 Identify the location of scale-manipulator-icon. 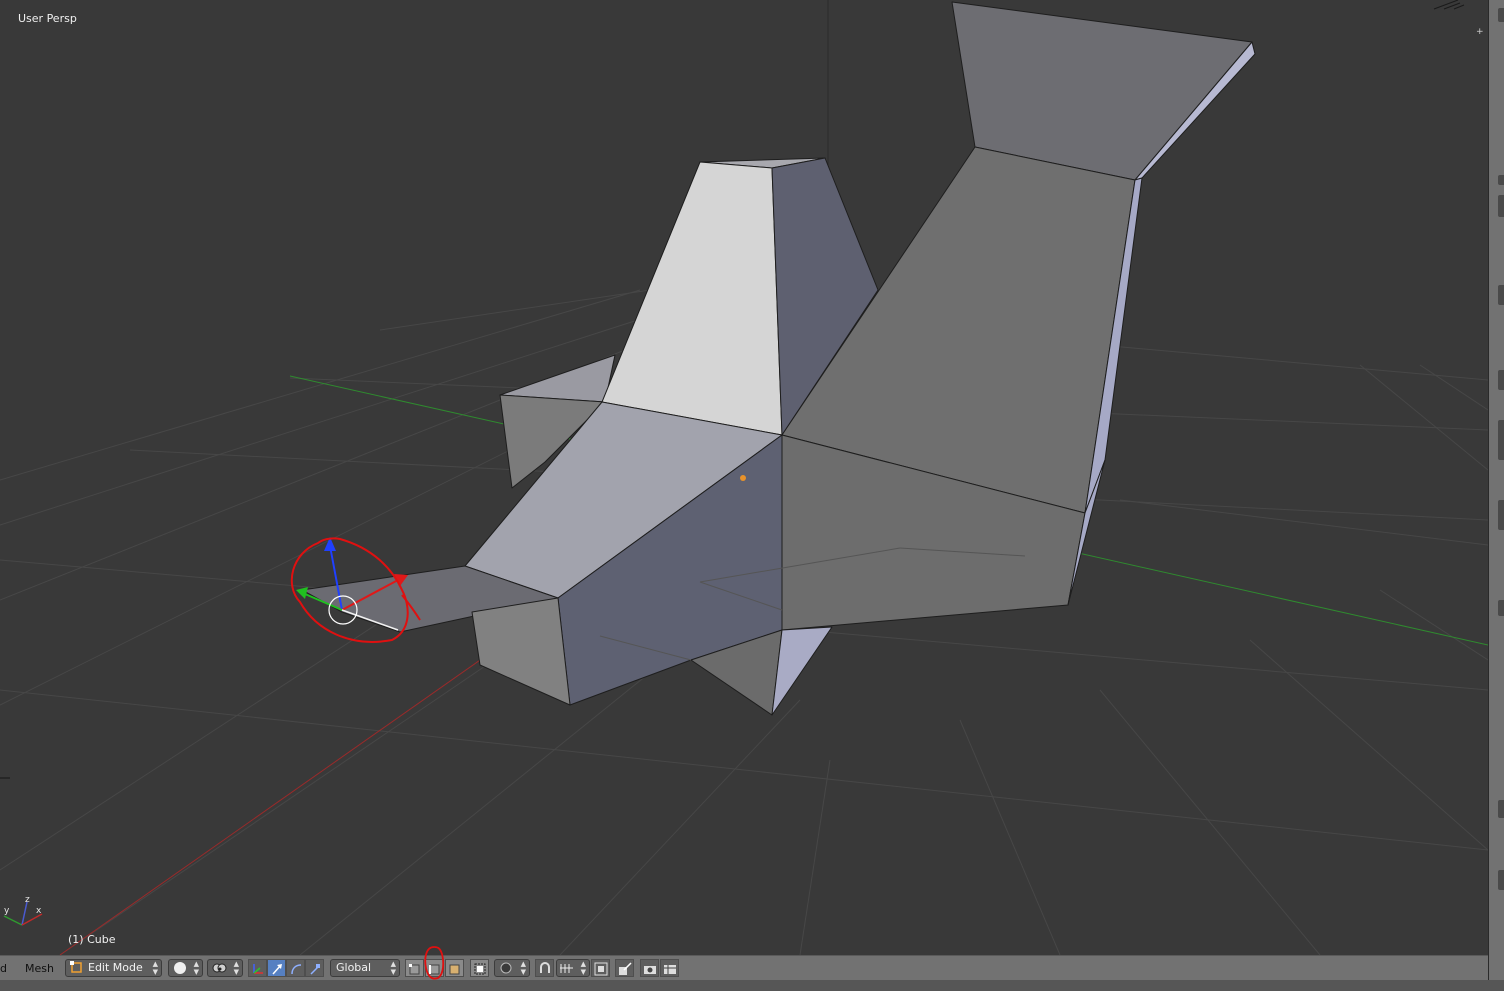
(315, 969).